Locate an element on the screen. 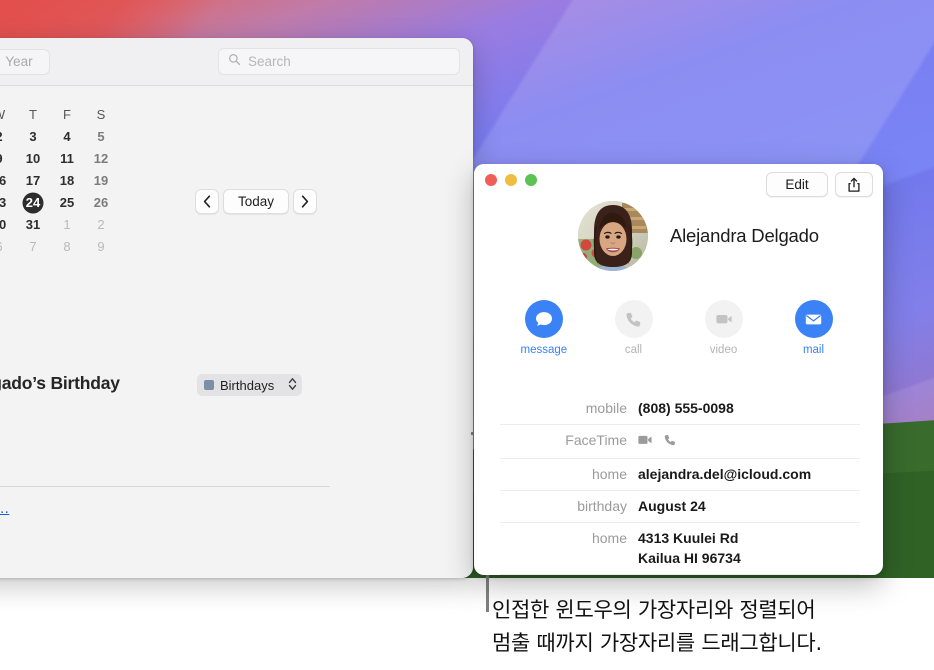  contact-name: Alejandra Delgado is located at coordinates (744, 235).